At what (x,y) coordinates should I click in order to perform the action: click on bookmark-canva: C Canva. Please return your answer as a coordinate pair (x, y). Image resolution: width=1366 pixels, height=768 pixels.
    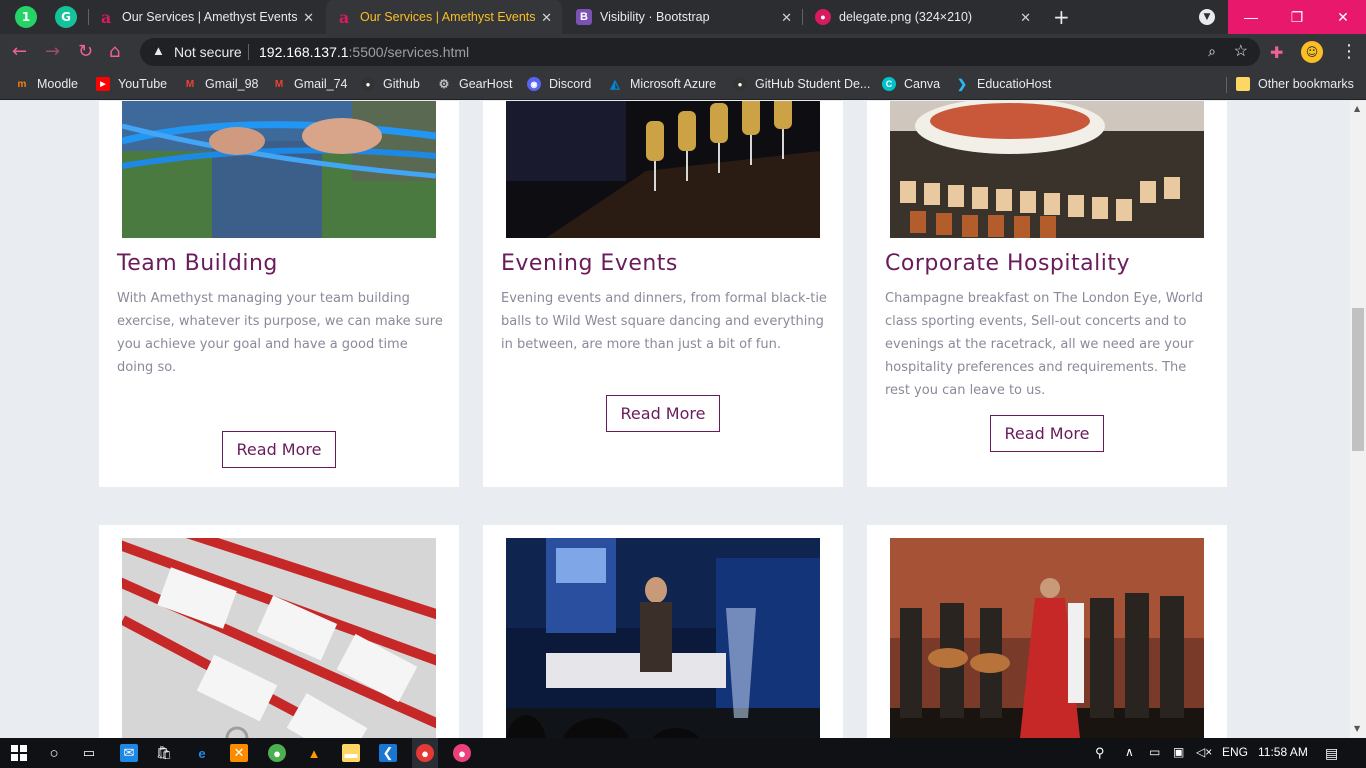
    Looking at the image, I should click on (911, 84).